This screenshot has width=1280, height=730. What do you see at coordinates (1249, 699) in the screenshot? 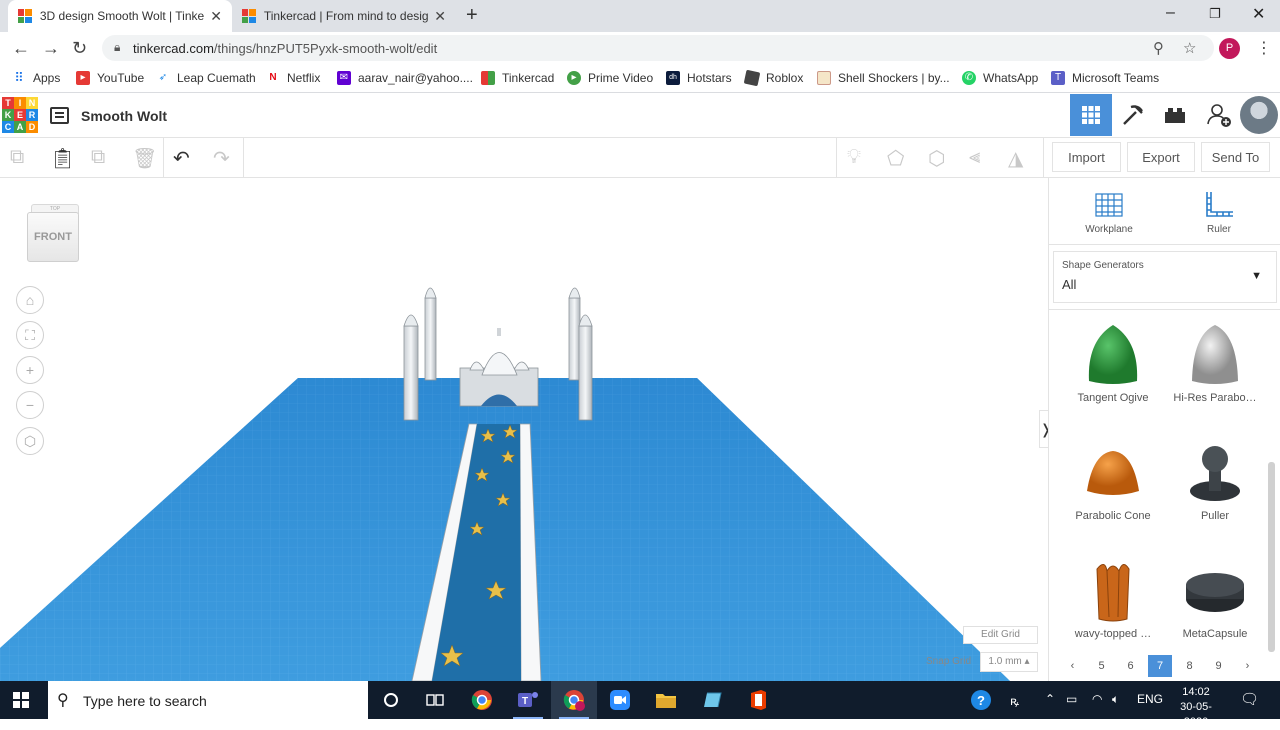
I see `notifications-icon: 🗨︎` at bounding box center [1249, 699].